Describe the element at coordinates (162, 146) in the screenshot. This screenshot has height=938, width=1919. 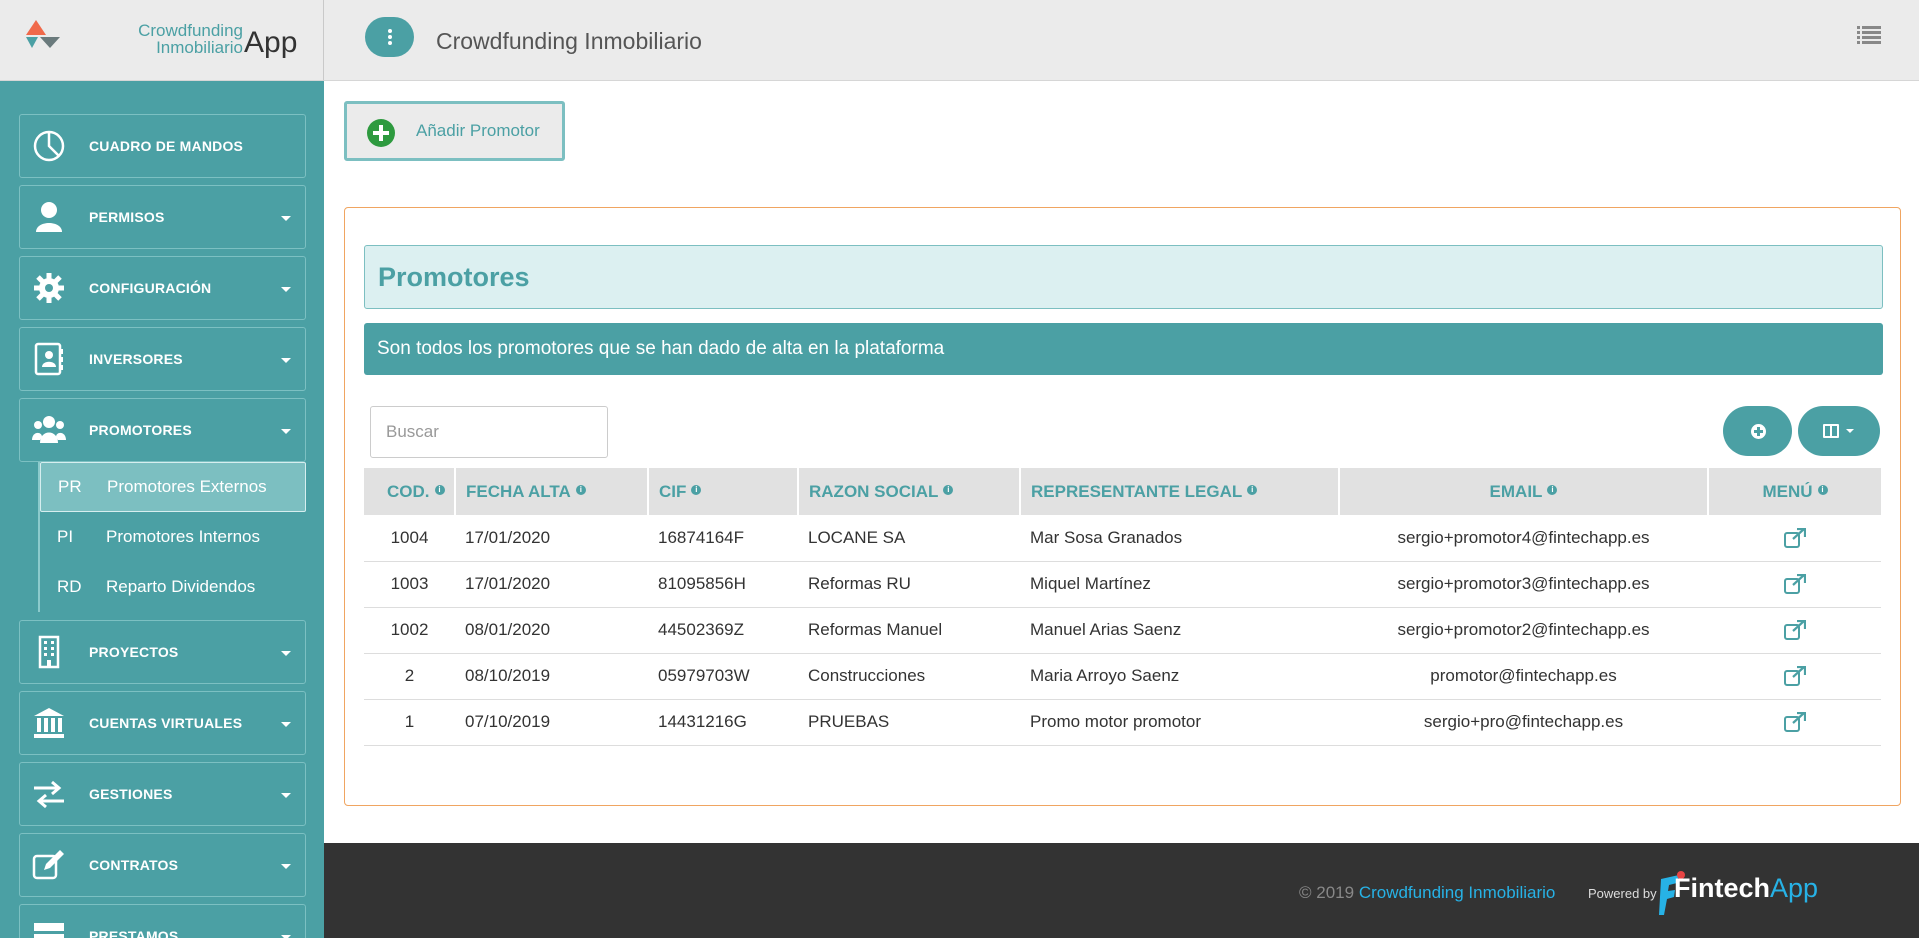
I see `sidebar-item-cuadro-de-mandos: CUADRO DE MANDOS` at that location.